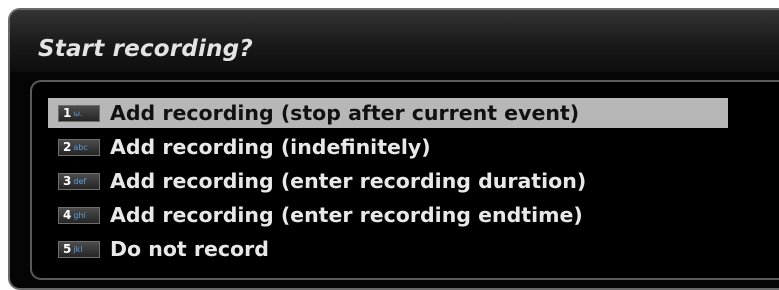 This screenshot has height=290, width=779. I want to click on dialog-title: Start recording?, so click(145, 49).